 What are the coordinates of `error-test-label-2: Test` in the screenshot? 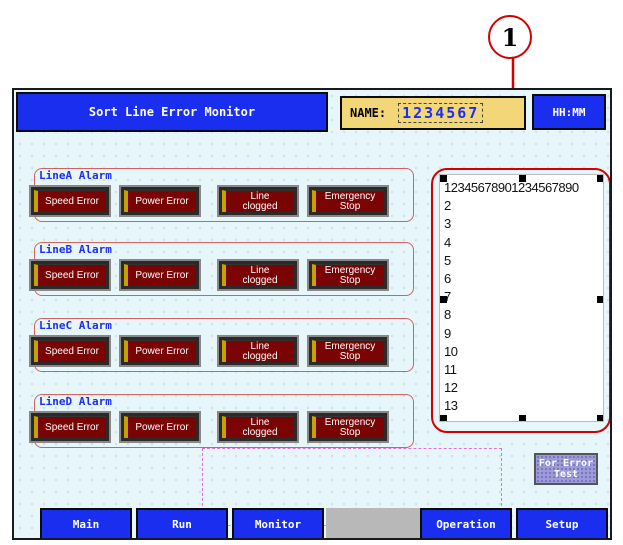 It's located at (566, 474).